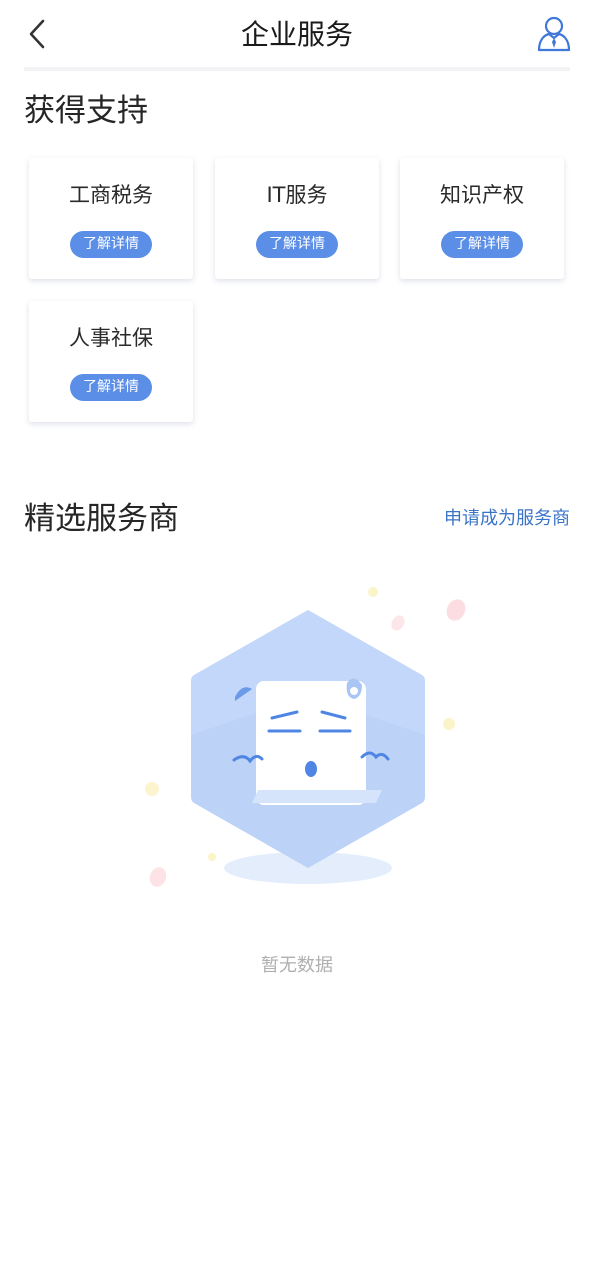  What do you see at coordinates (482, 218) in the screenshot?
I see `service-card-ip: 知识产权 了解详情` at bounding box center [482, 218].